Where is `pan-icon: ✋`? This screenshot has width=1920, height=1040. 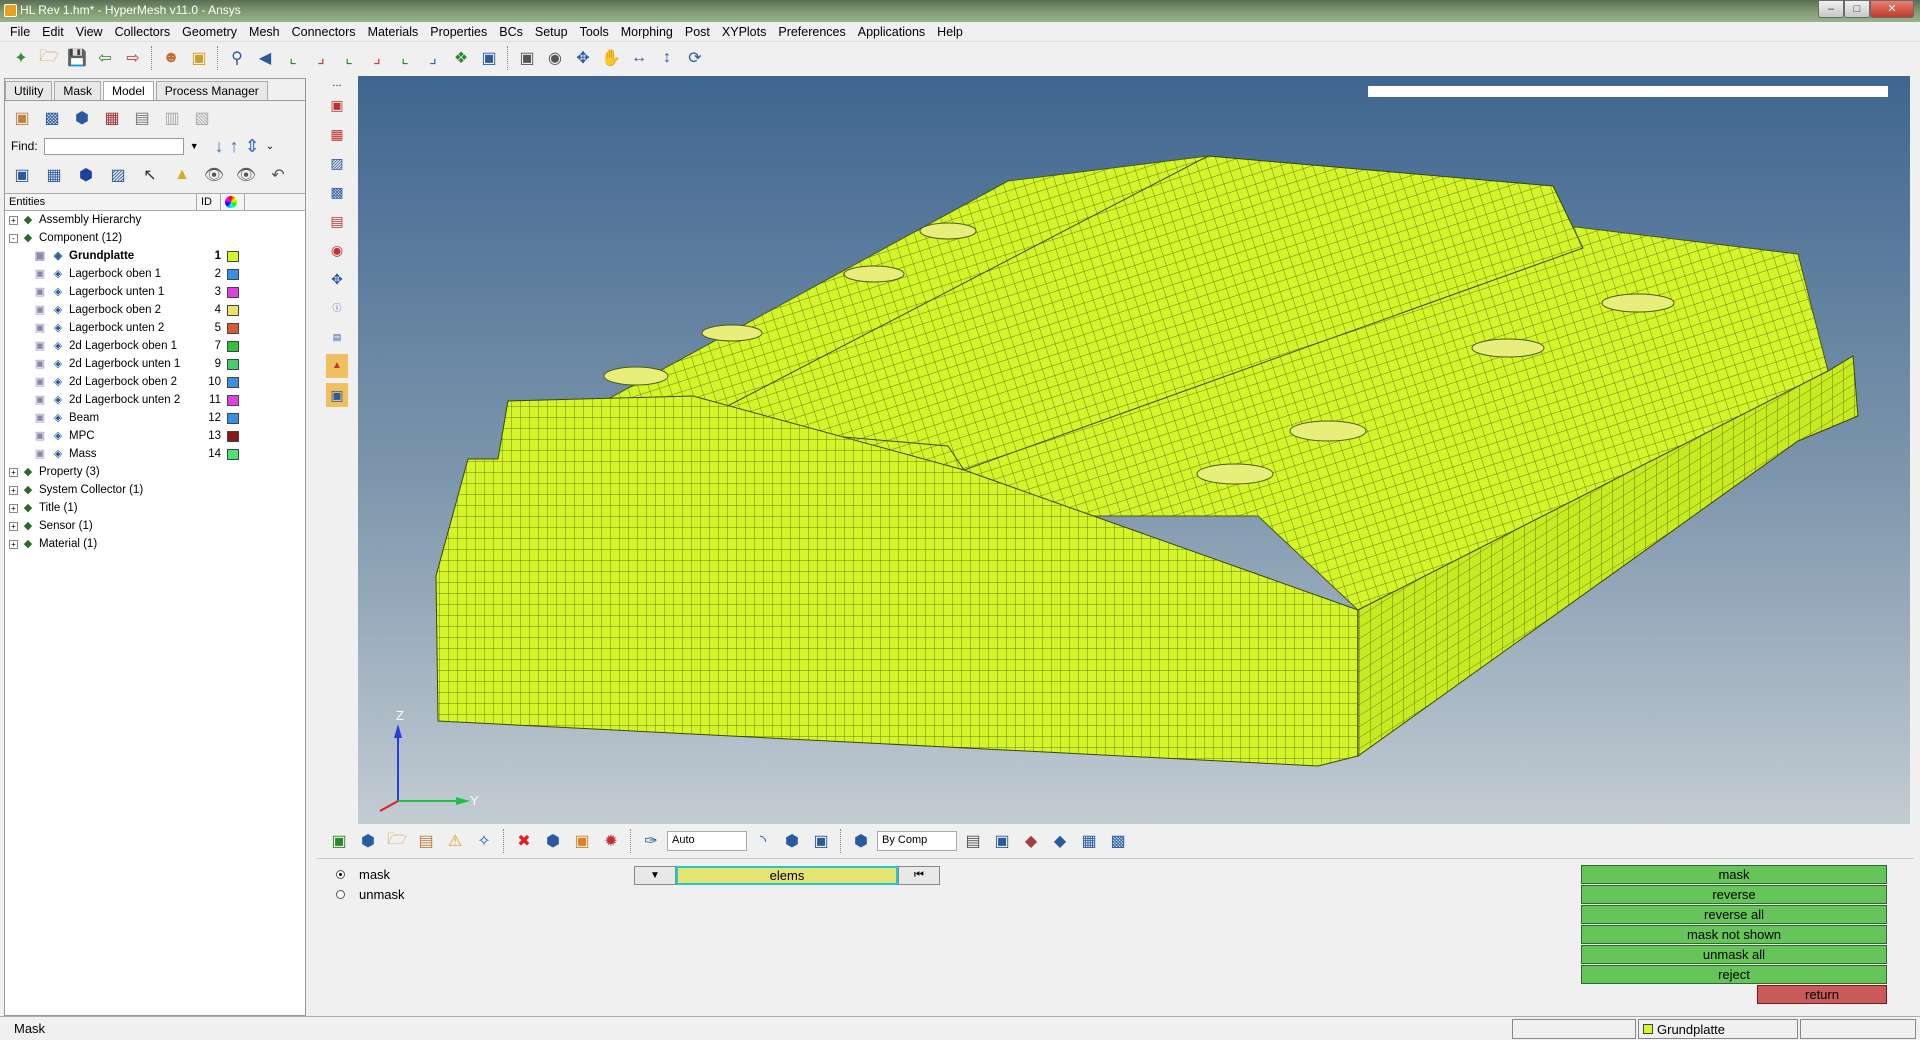
pan-icon: ✋ is located at coordinates (611, 58).